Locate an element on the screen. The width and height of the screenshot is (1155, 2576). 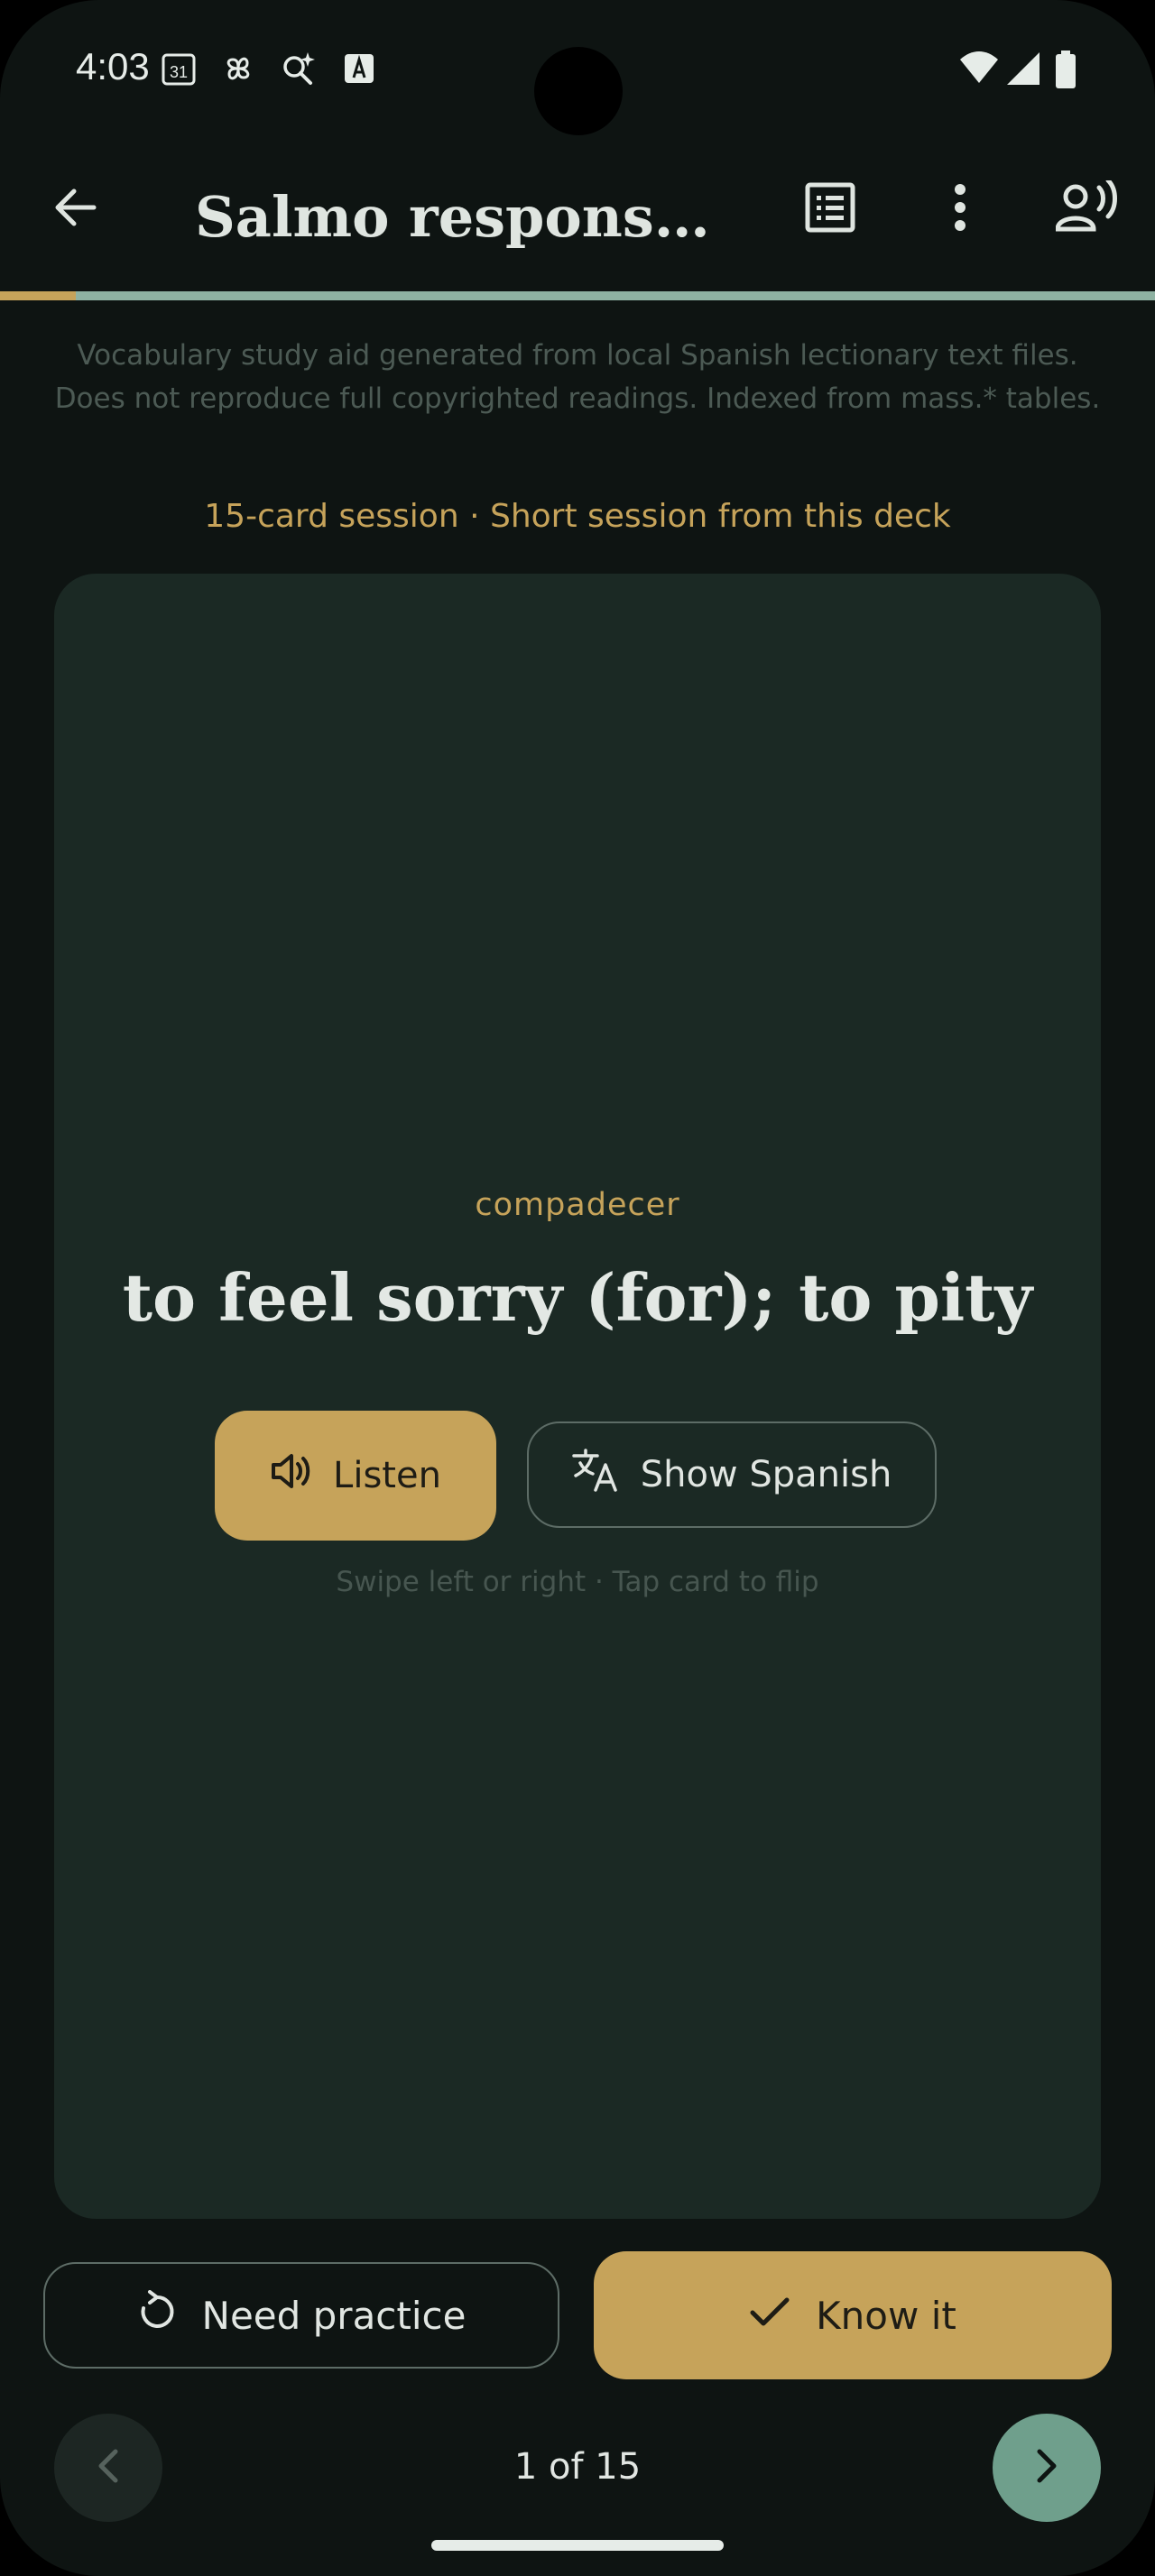
listen-button: Listen is located at coordinates (355, 1476).